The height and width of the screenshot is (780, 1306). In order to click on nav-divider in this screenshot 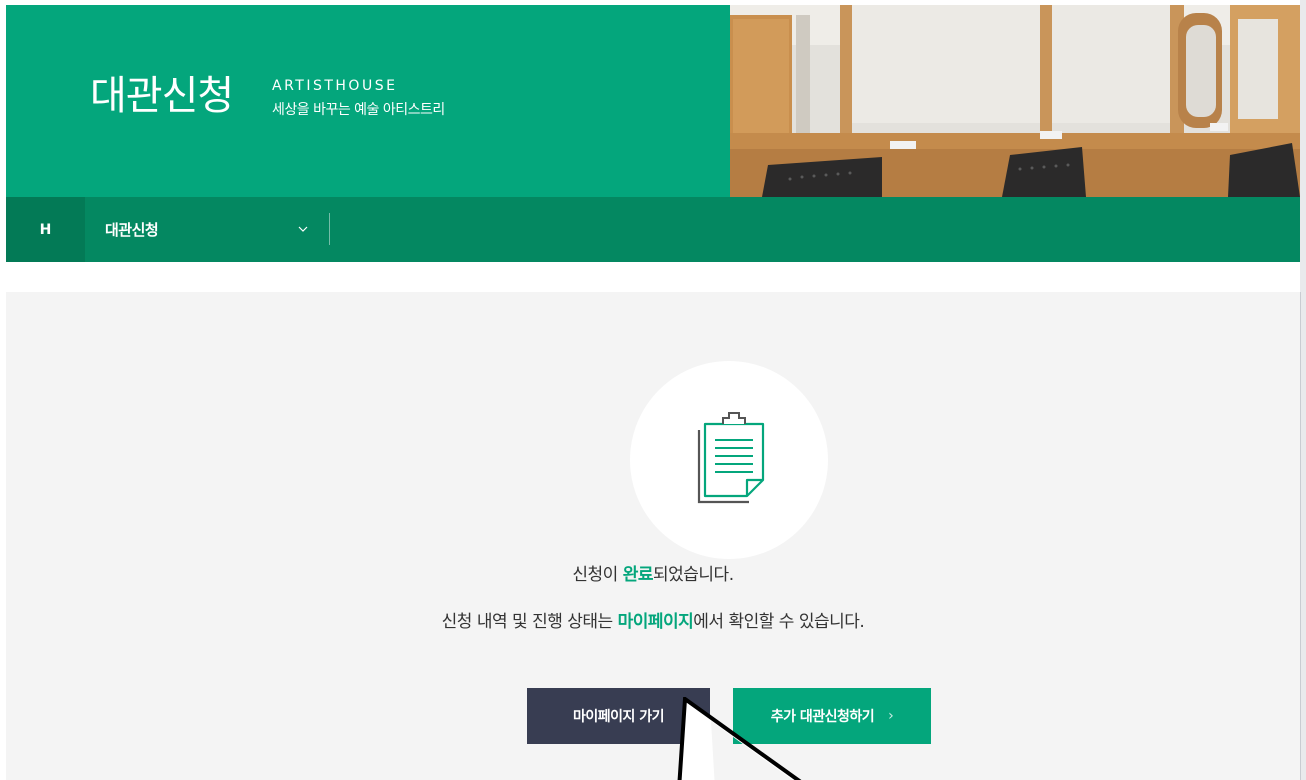, I will do `click(329, 229)`.